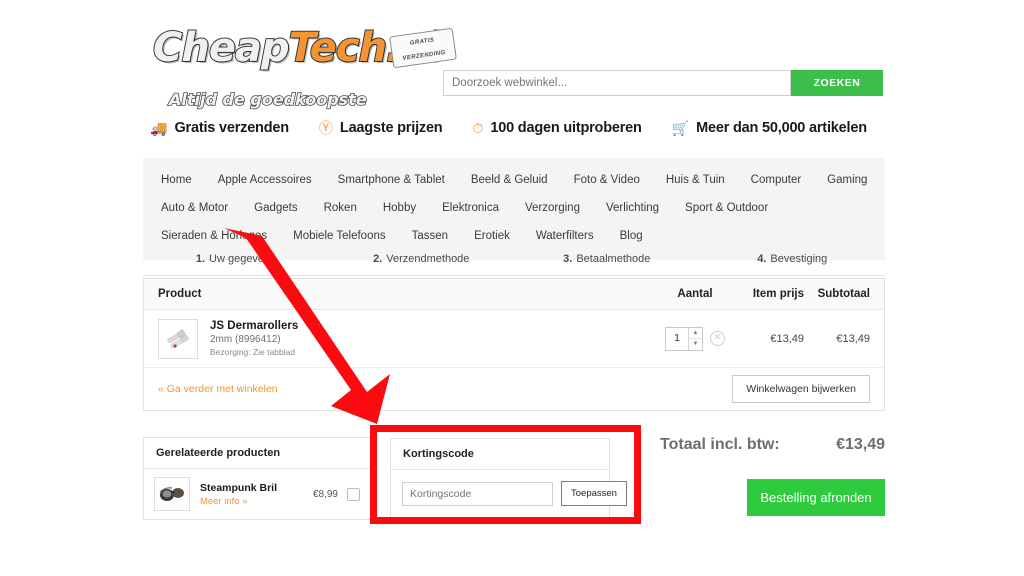  I want to click on nav-item-mobiele-telefoons: Mobiele Telefoons, so click(339, 236).